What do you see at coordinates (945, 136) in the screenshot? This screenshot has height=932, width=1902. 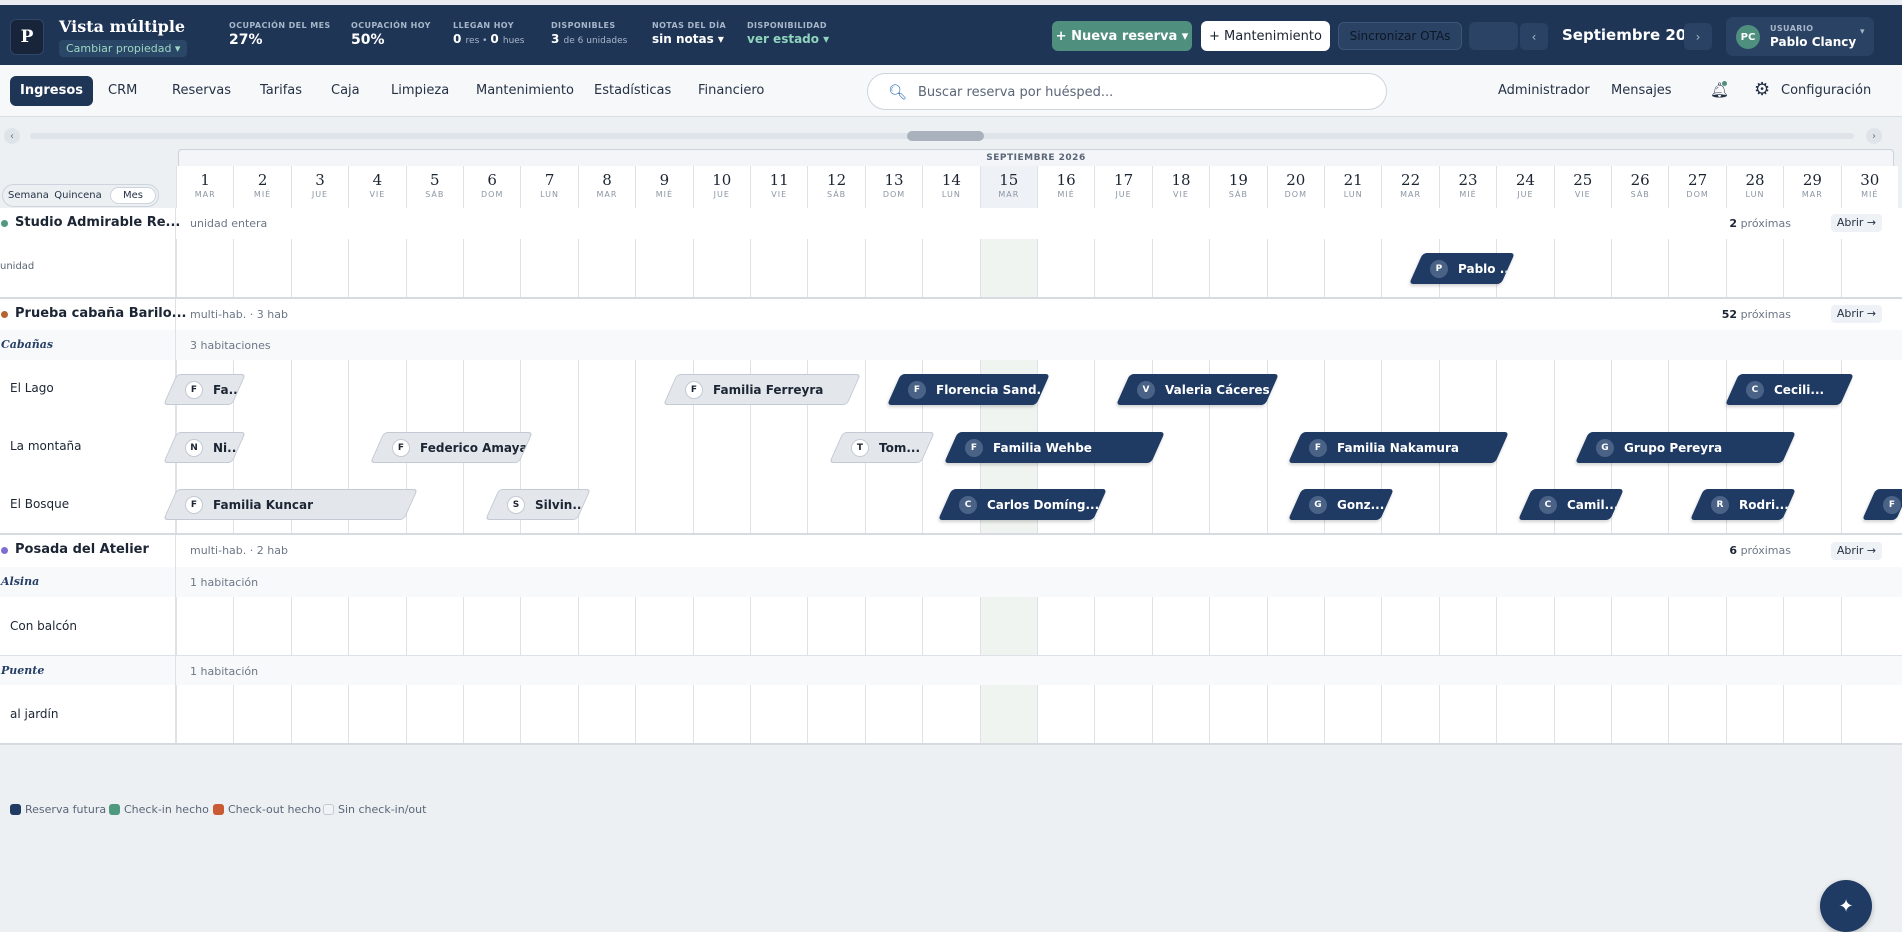 I see `scroll-thumb` at bounding box center [945, 136].